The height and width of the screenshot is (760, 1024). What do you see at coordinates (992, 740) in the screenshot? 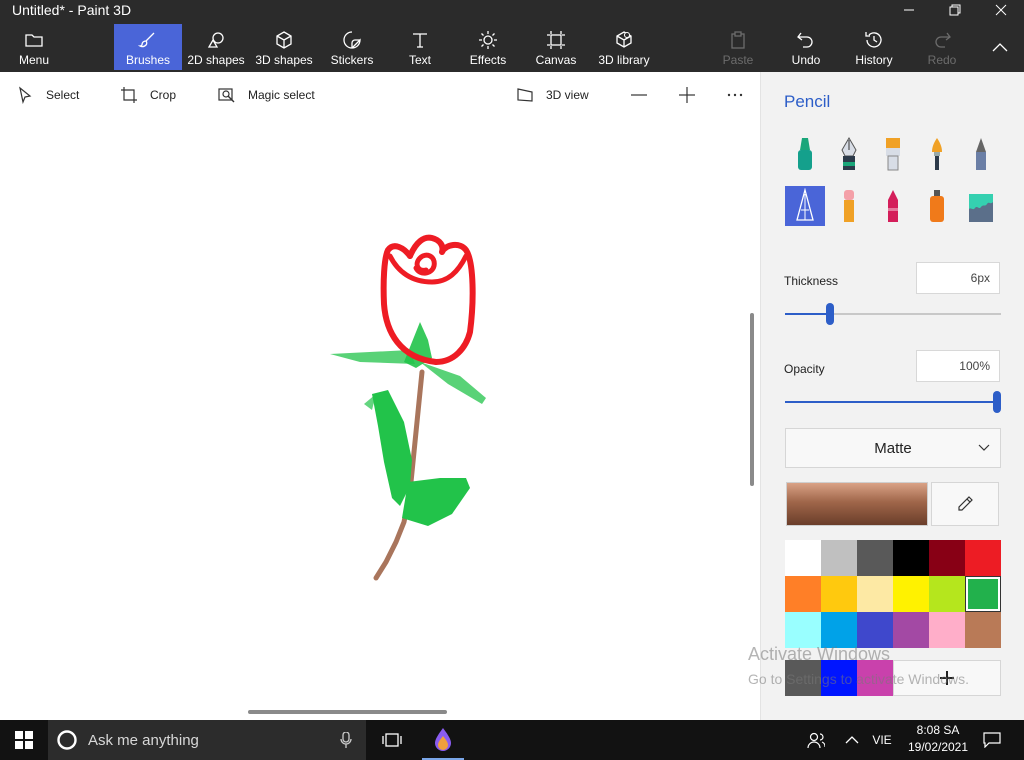
I see `notifications-button` at bounding box center [992, 740].